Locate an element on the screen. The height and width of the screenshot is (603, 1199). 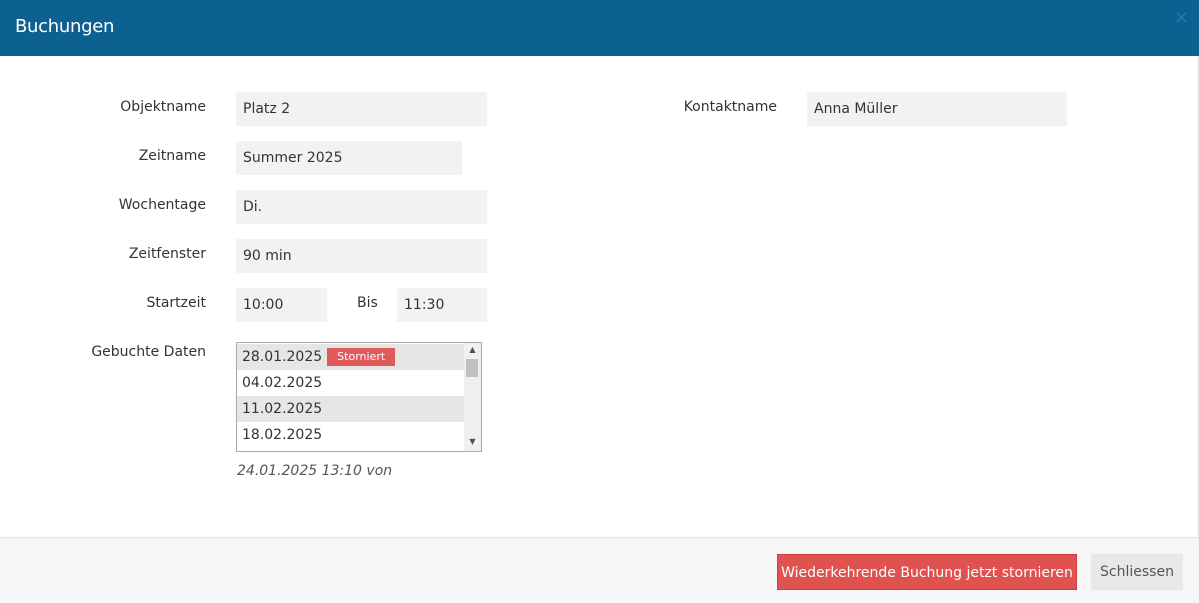
close-icon: × is located at coordinates (1181, 18).